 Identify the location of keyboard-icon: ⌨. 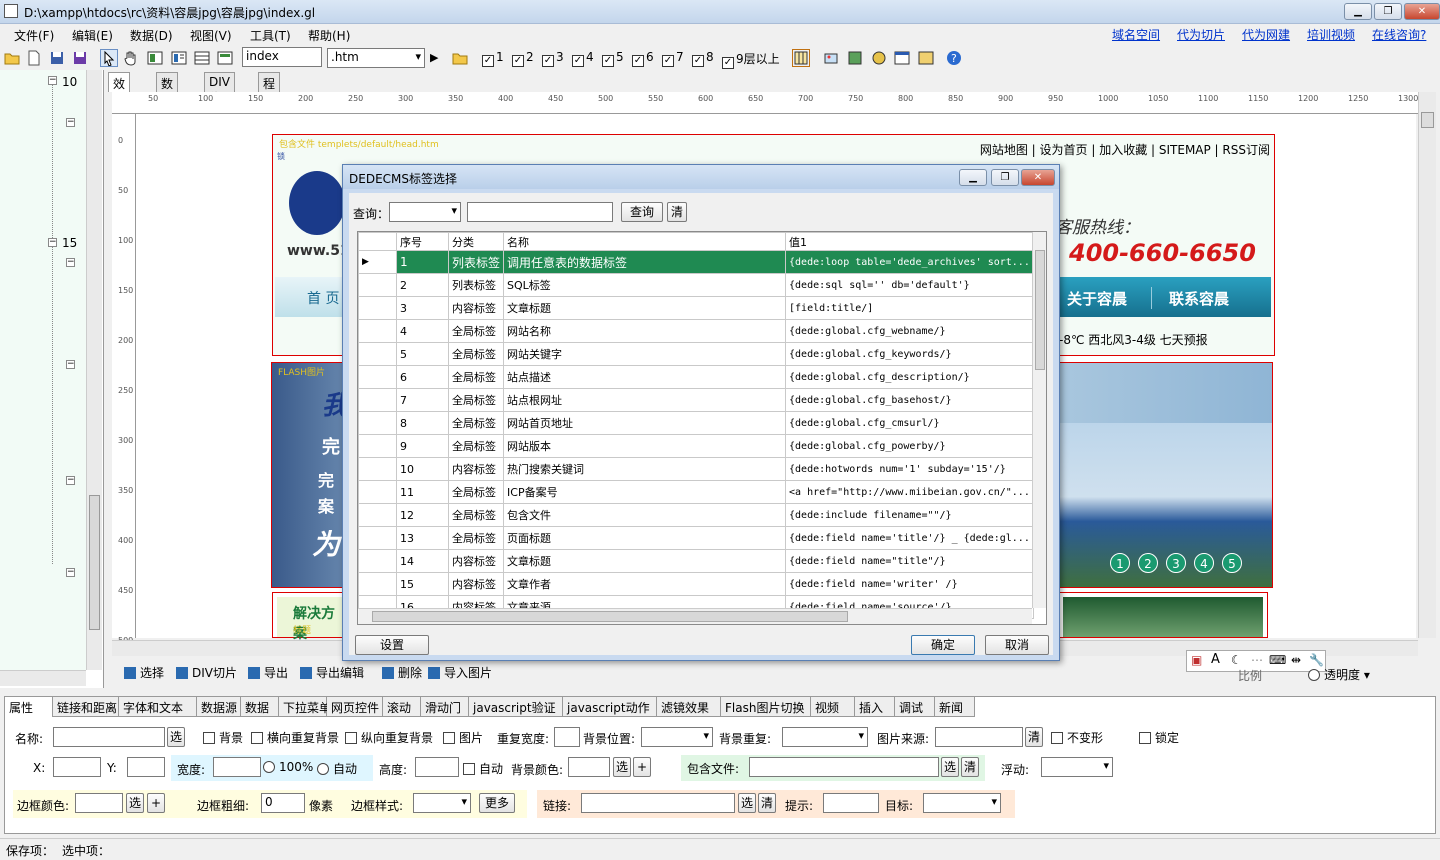
(1277, 660).